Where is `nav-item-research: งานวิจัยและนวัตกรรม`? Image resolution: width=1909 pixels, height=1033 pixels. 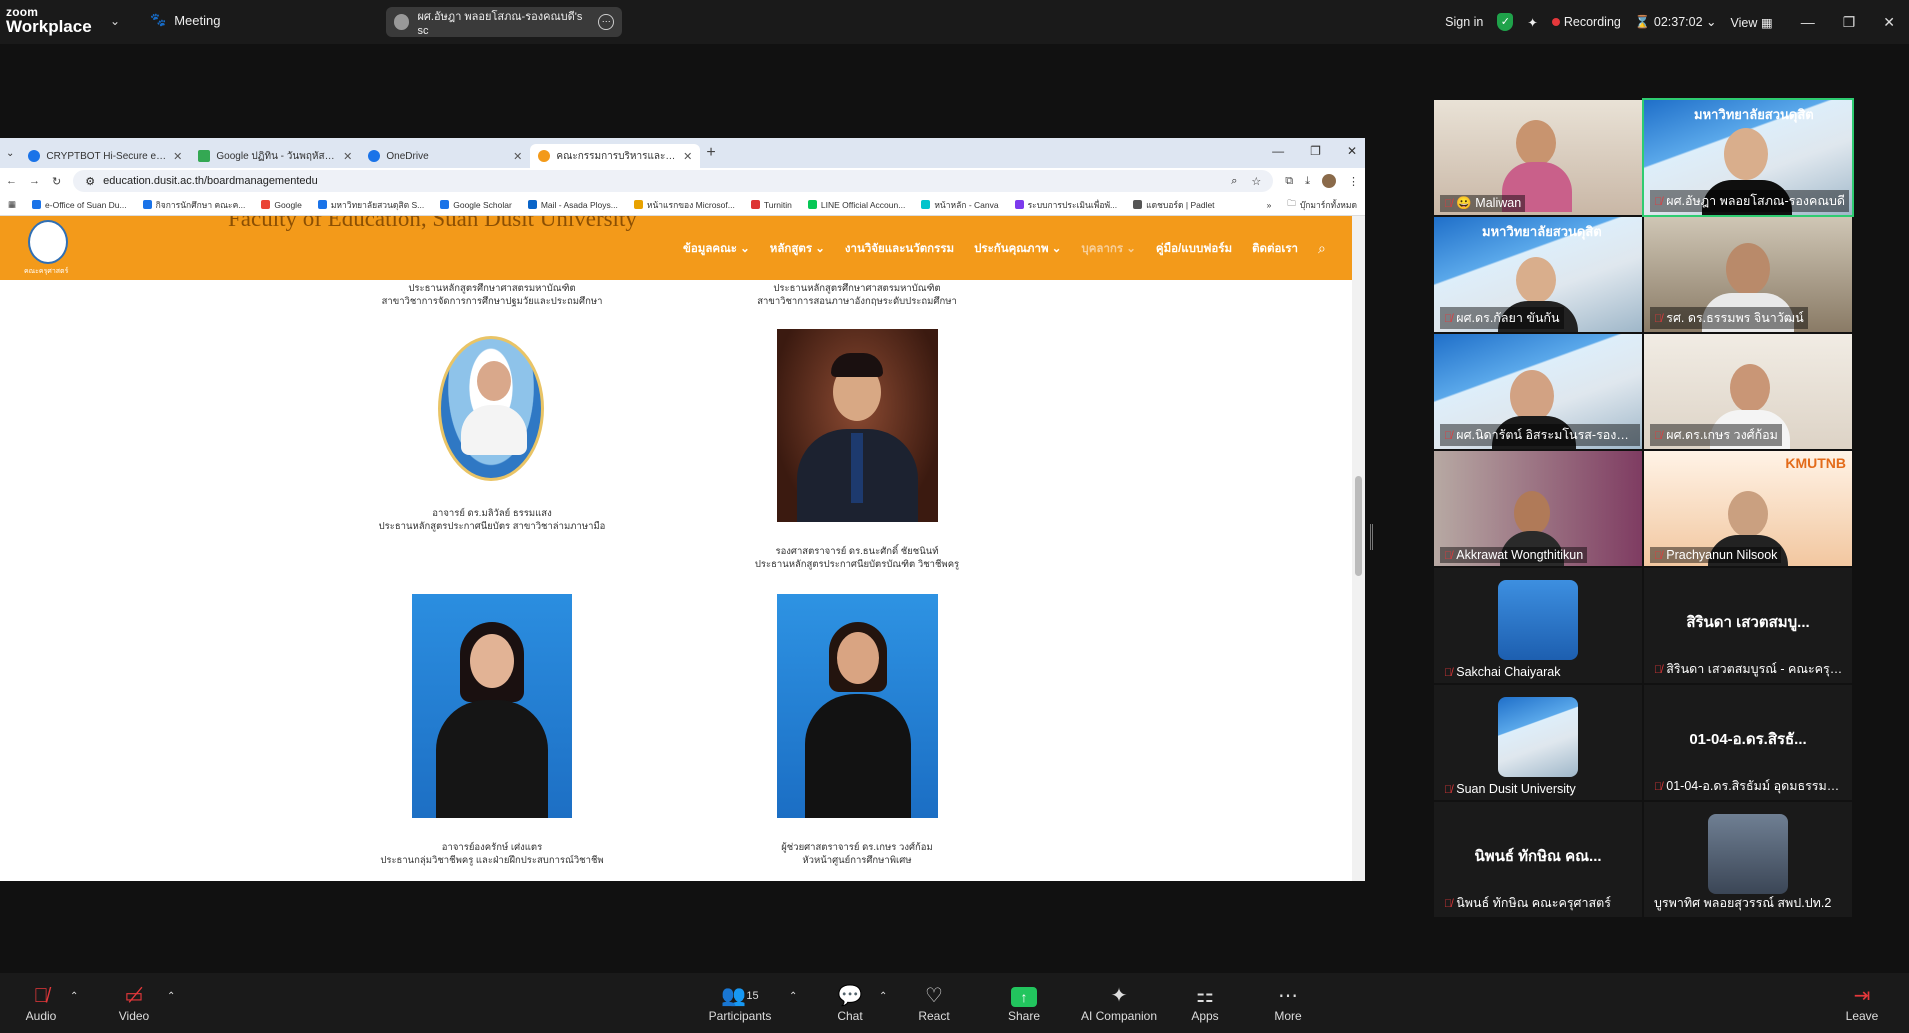 nav-item-research: งานวิจัยและนวัตกรรม is located at coordinates (899, 249).